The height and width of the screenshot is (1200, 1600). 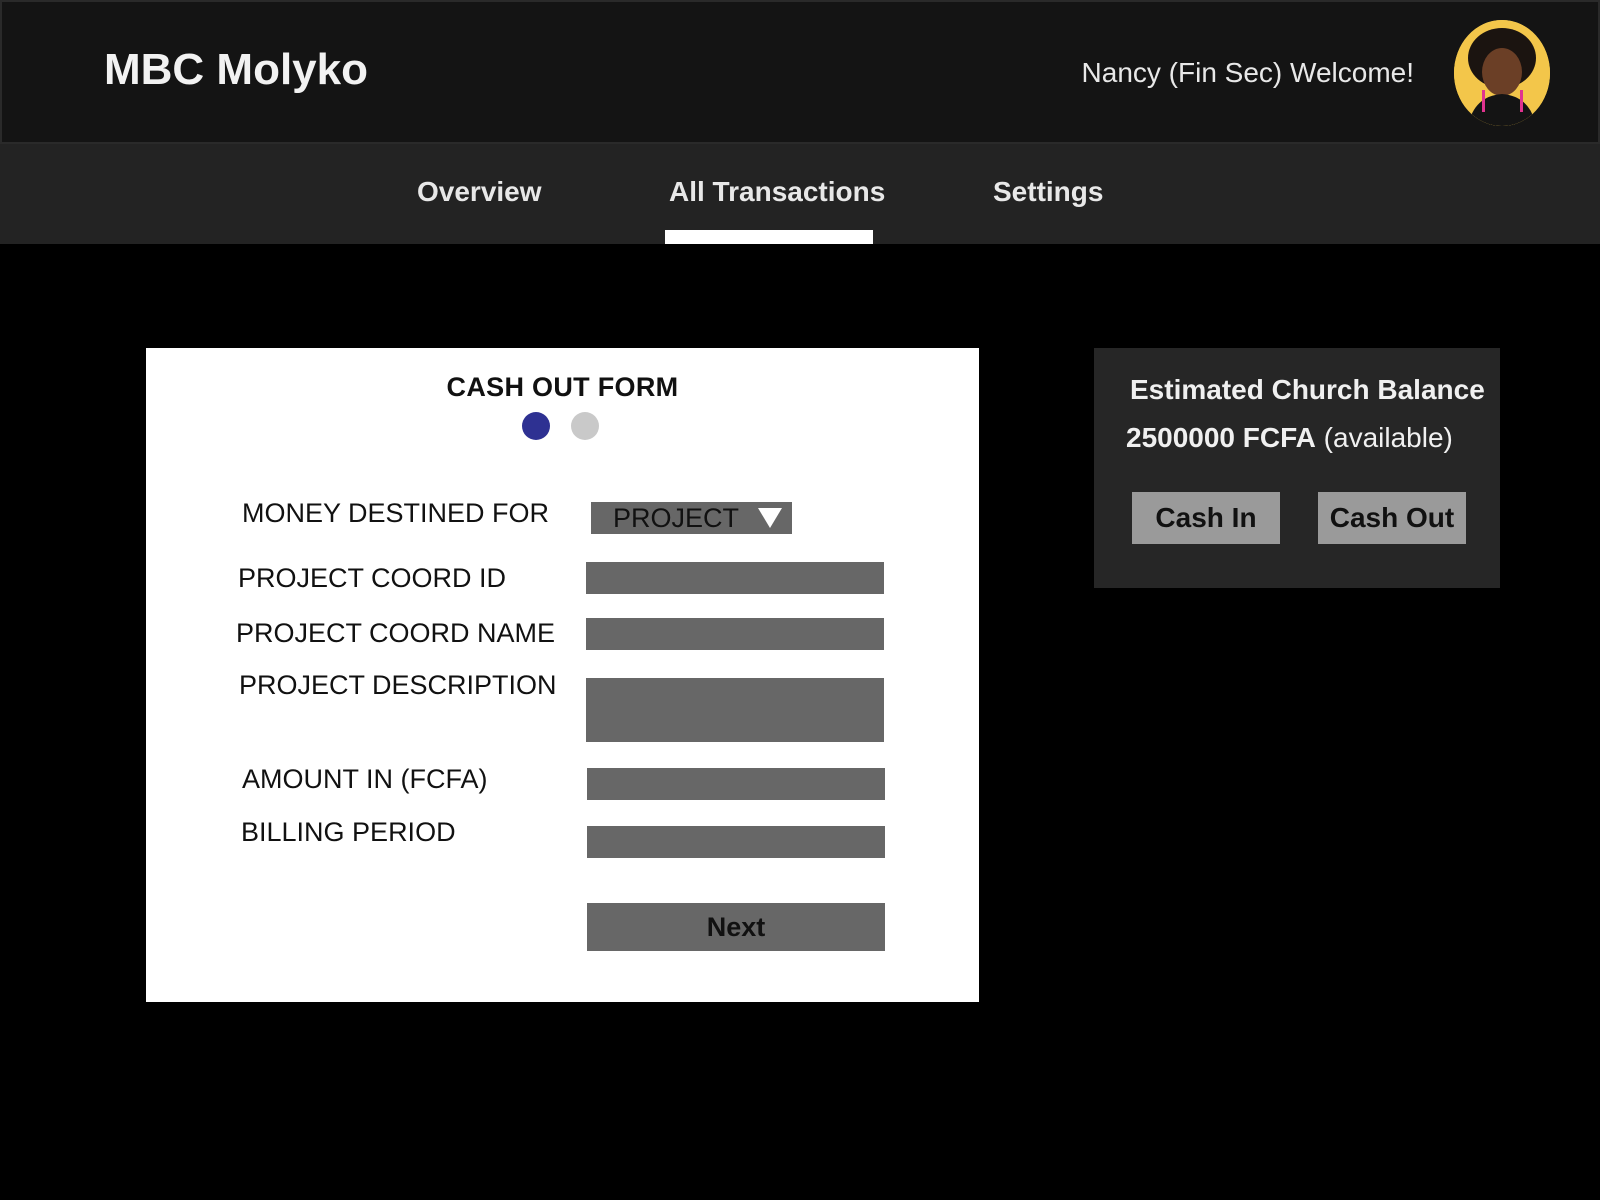 What do you see at coordinates (398, 685) in the screenshot?
I see `project-description-label: PROJECT DESCRIPTION` at bounding box center [398, 685].